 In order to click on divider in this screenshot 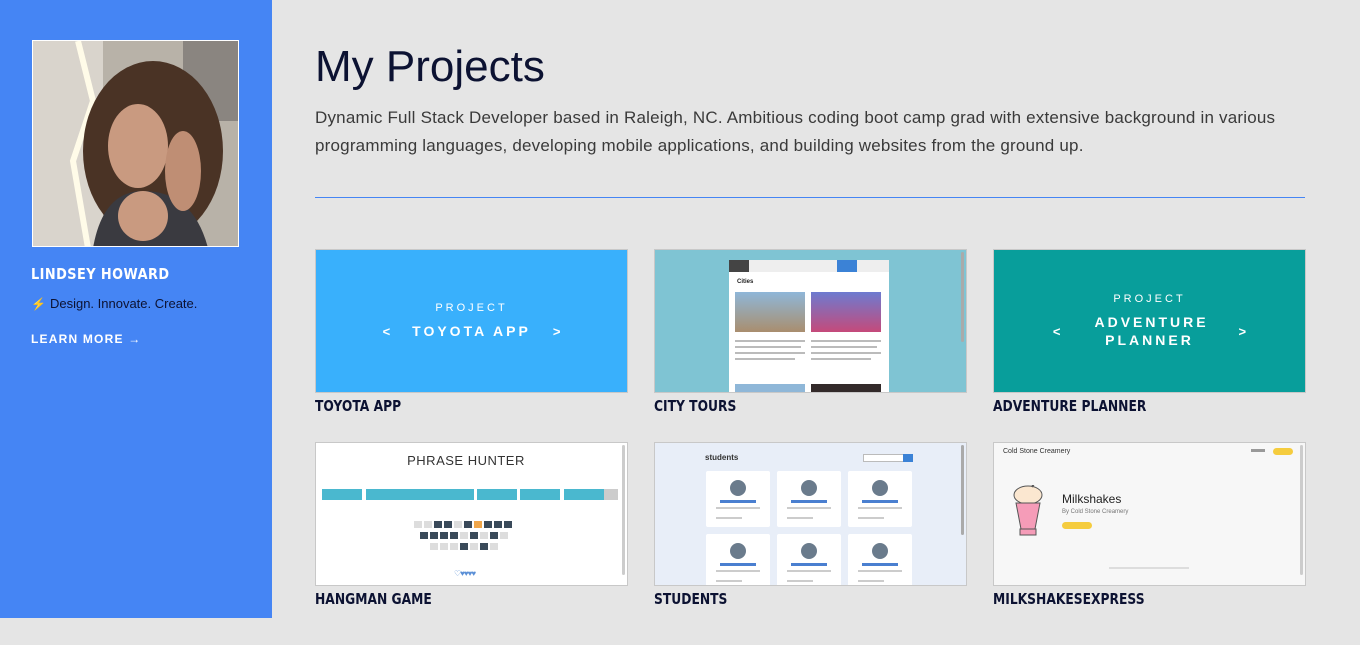, I will do `click(810, 197)`.